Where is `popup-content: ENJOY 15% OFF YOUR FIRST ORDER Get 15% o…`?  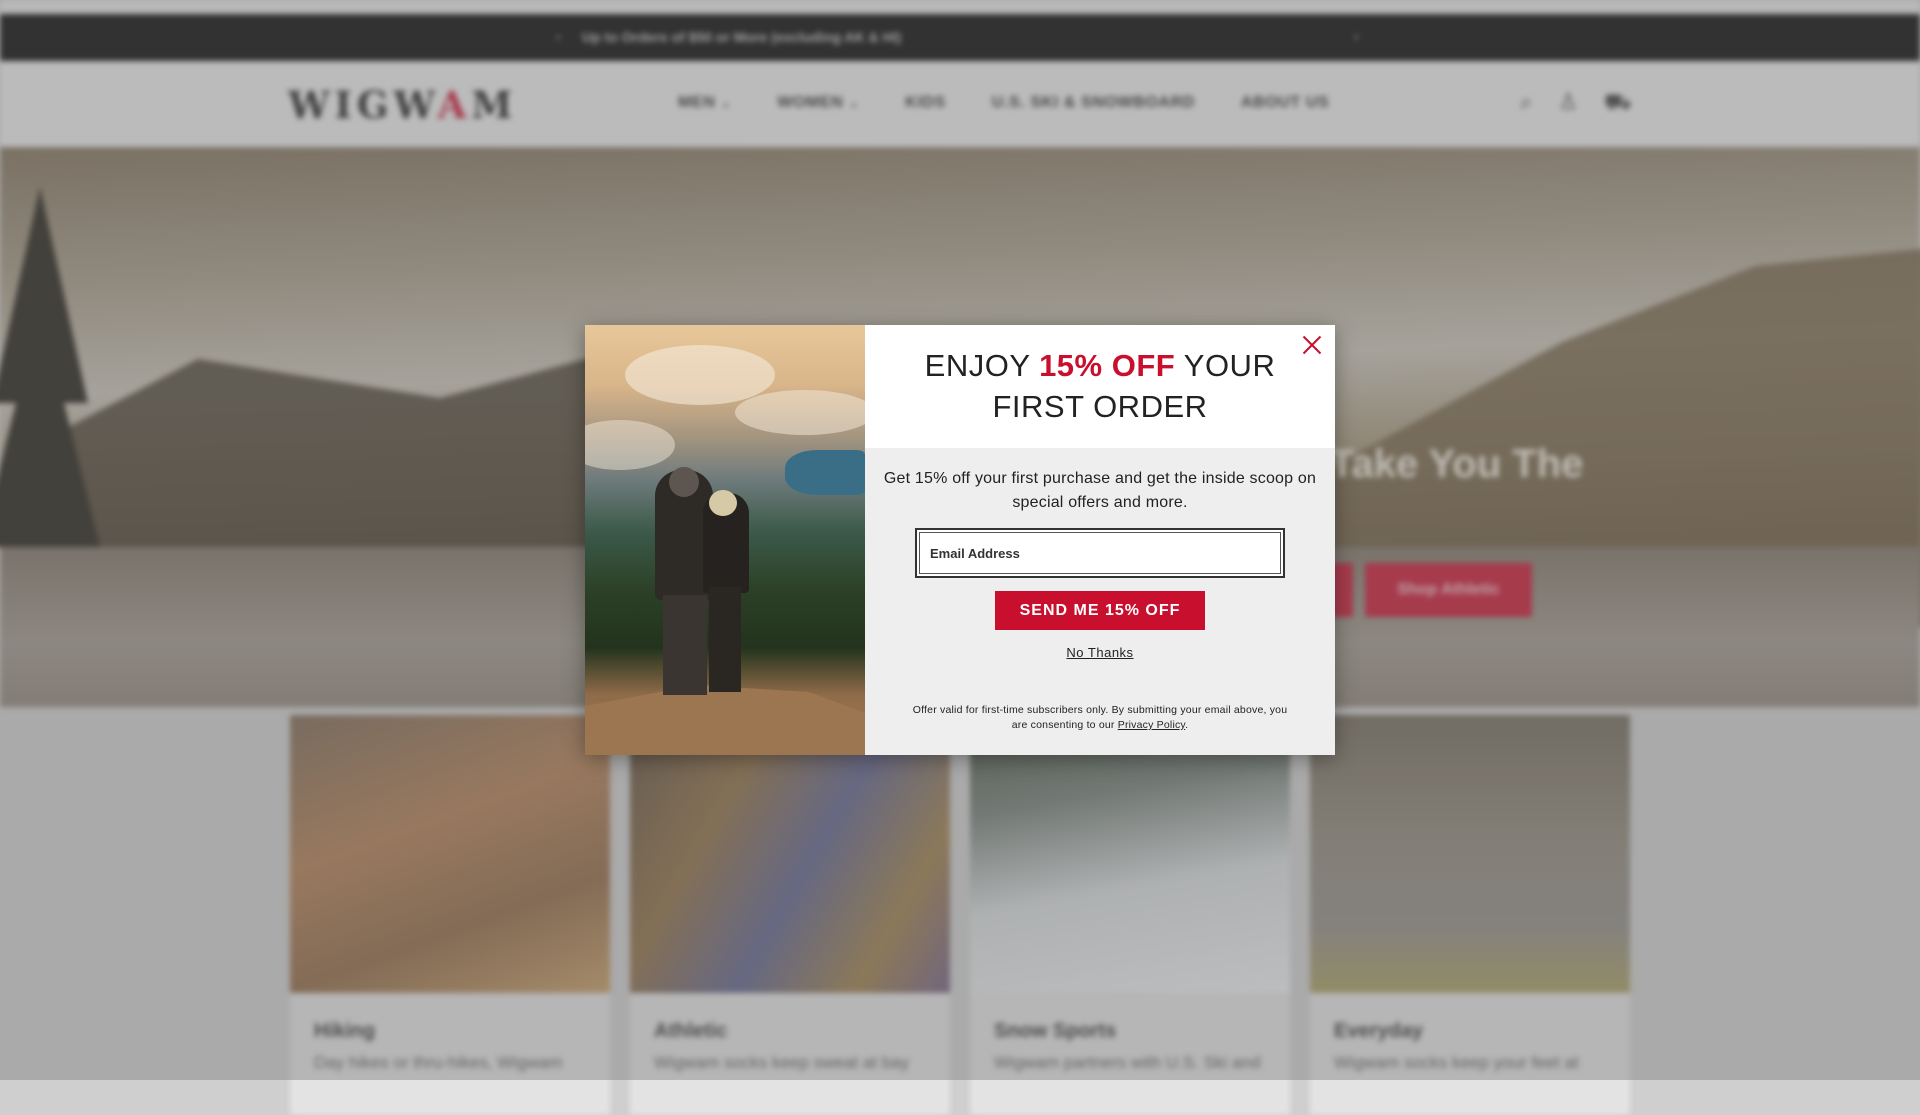
popup-content: ENJOY 15% OFF YOUR FIRST ORDER Get 15% o… is located at coordinates (1100, 540).